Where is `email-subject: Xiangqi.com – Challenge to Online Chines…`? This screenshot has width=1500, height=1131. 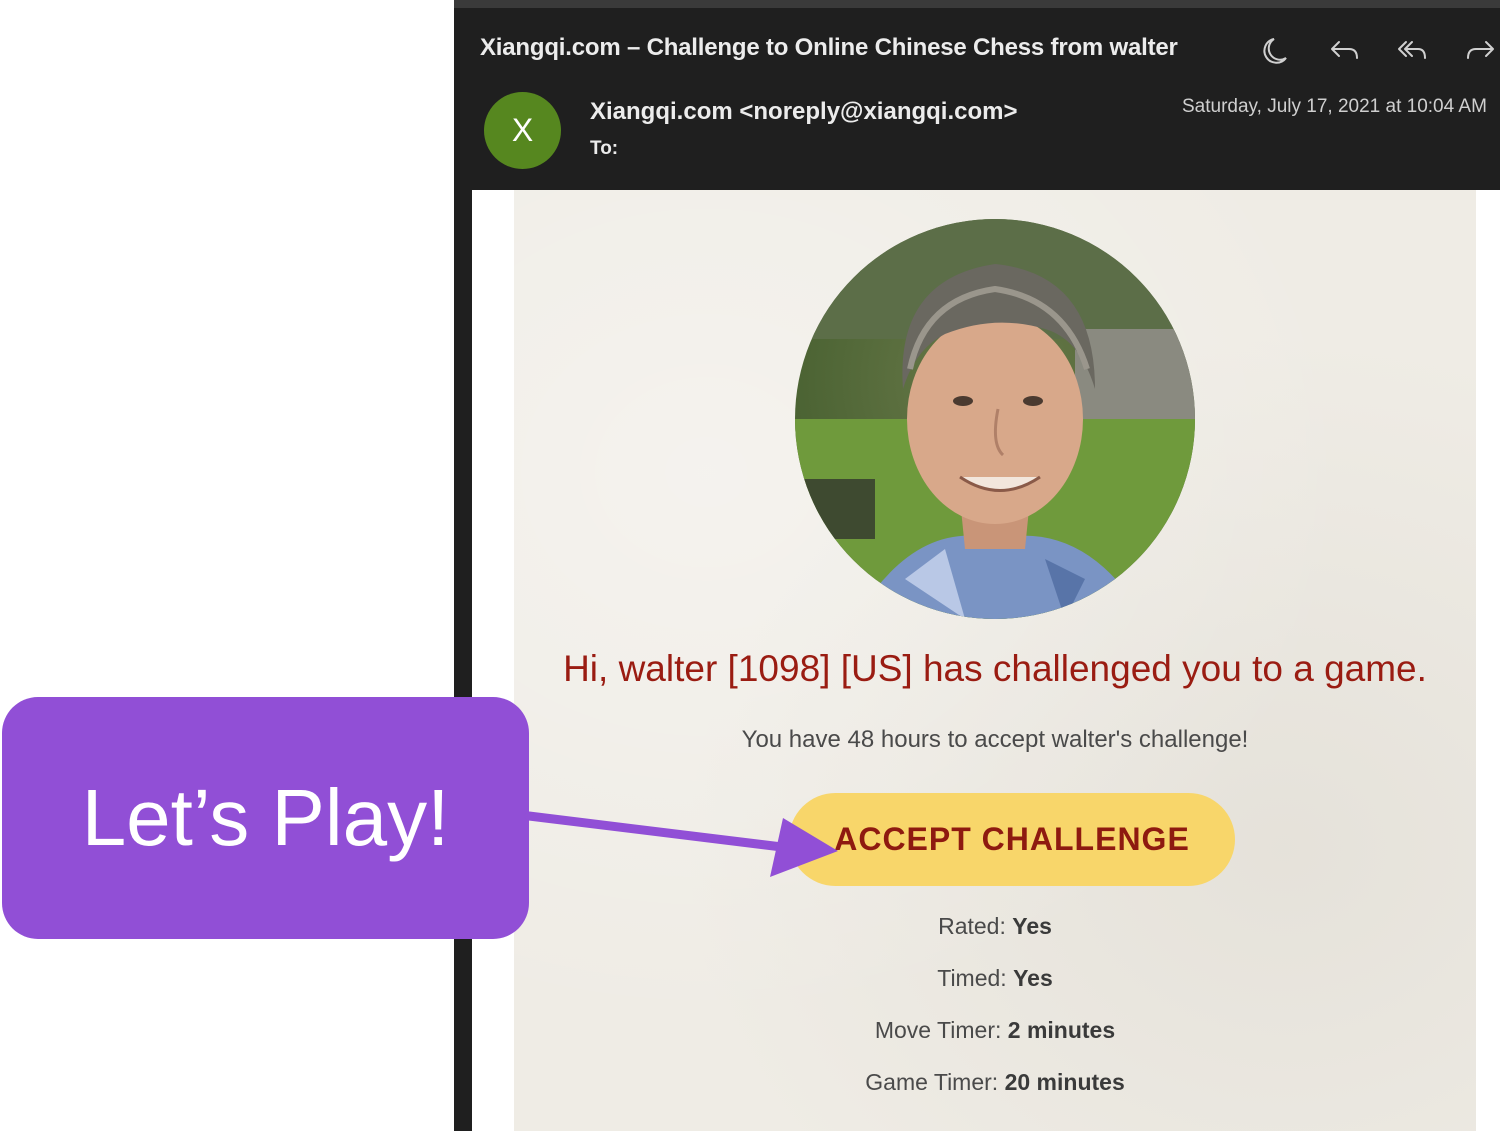
email-subject: Xiangqi.com – Challenge to Online Chines… is located at coordinates (829, 47).